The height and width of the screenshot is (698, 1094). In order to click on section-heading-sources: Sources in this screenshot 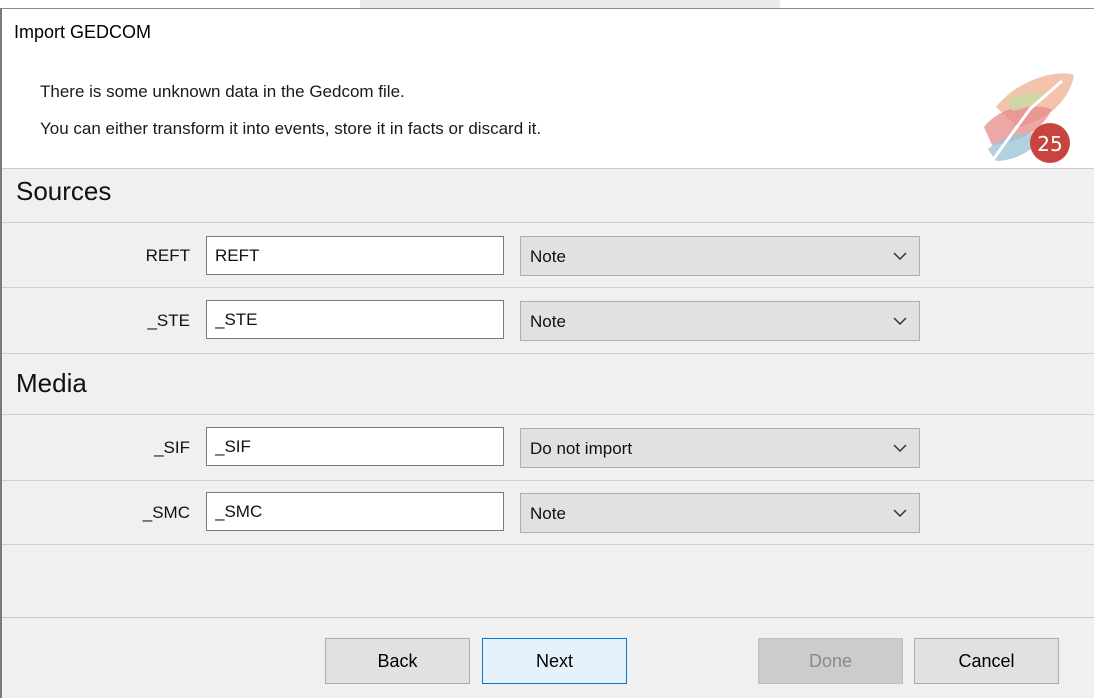, I will do `click(64, 191)`.